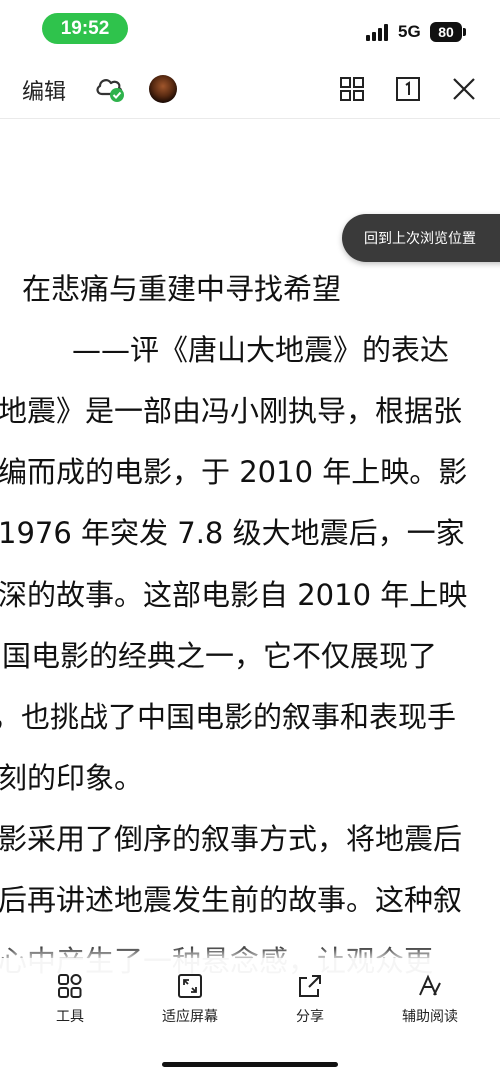 The width and height of the screenshot is (500, 1068). I want to click on signal-icon, so click(378, 32).